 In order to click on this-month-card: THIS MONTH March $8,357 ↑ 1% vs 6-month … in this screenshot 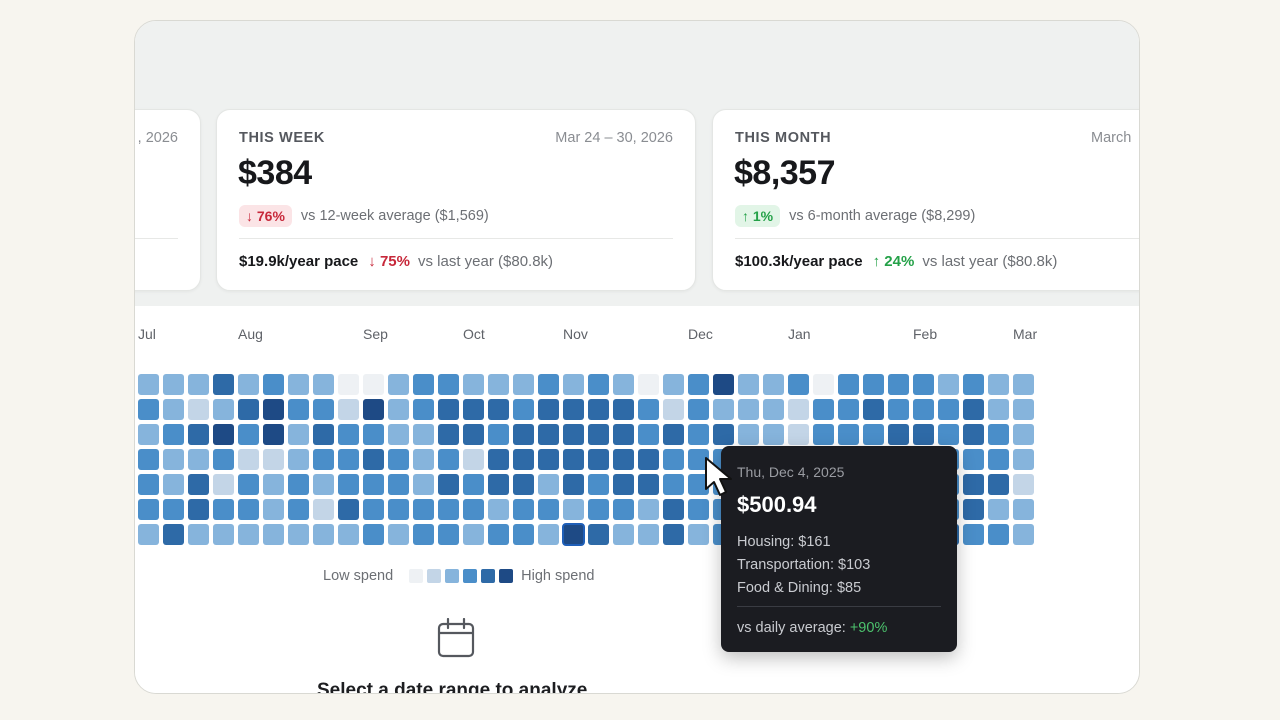, I will do `click(925, 200)`.